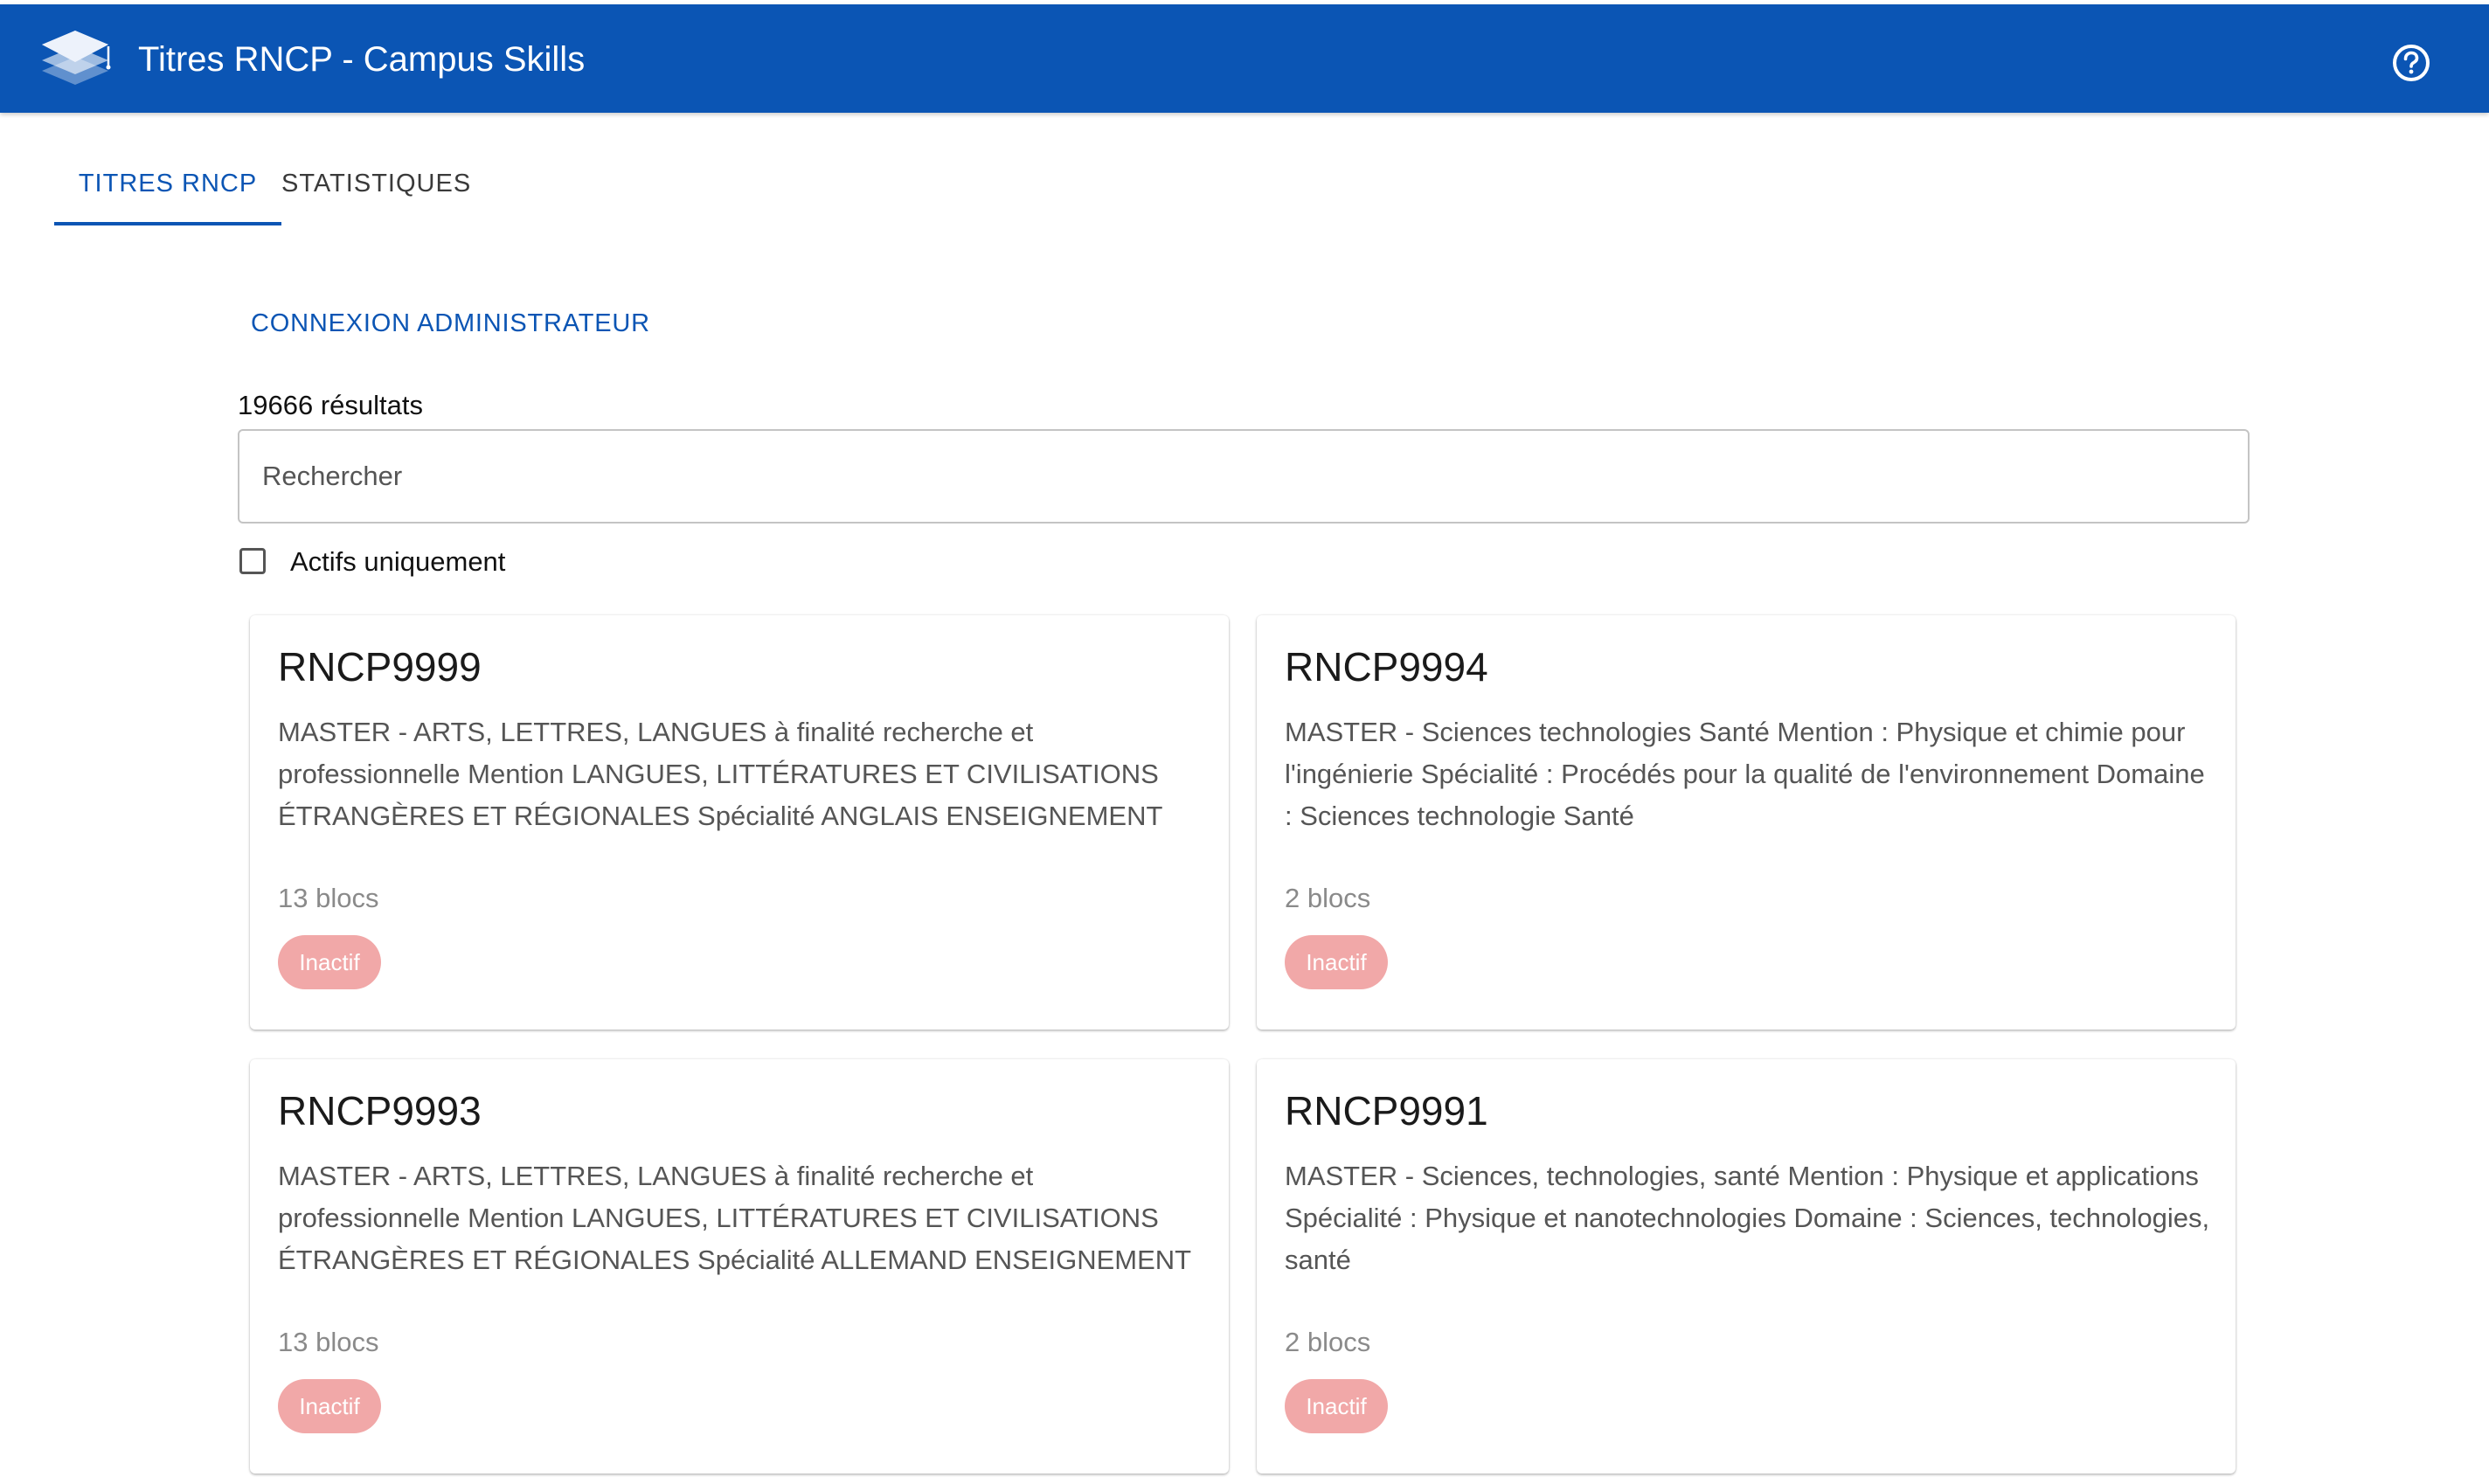 This screenshot has width=2489, height=1484. Describe the element at coordinates (76, 58) in the screenshot. I see `graduation-layers-icon` at that location.